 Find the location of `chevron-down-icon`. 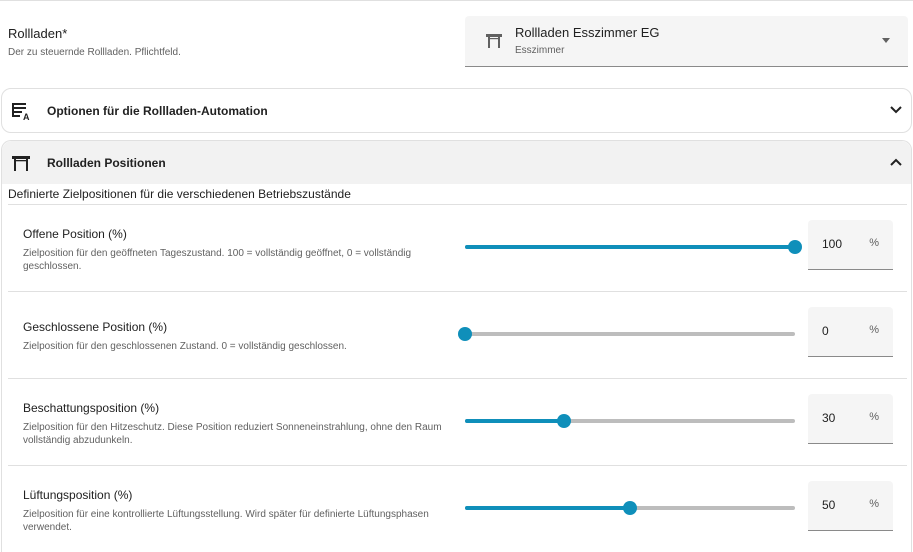

chevron-down-icon is located at coordinates (896, 110).